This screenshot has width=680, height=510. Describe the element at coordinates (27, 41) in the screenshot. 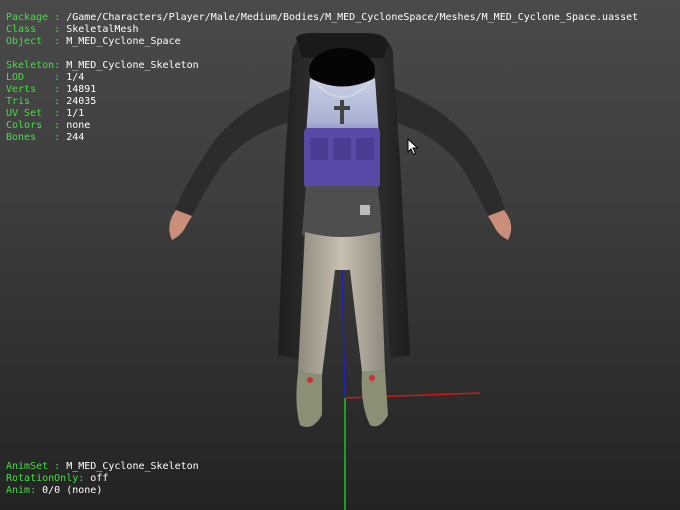

I see `info-key: Object` at that location.